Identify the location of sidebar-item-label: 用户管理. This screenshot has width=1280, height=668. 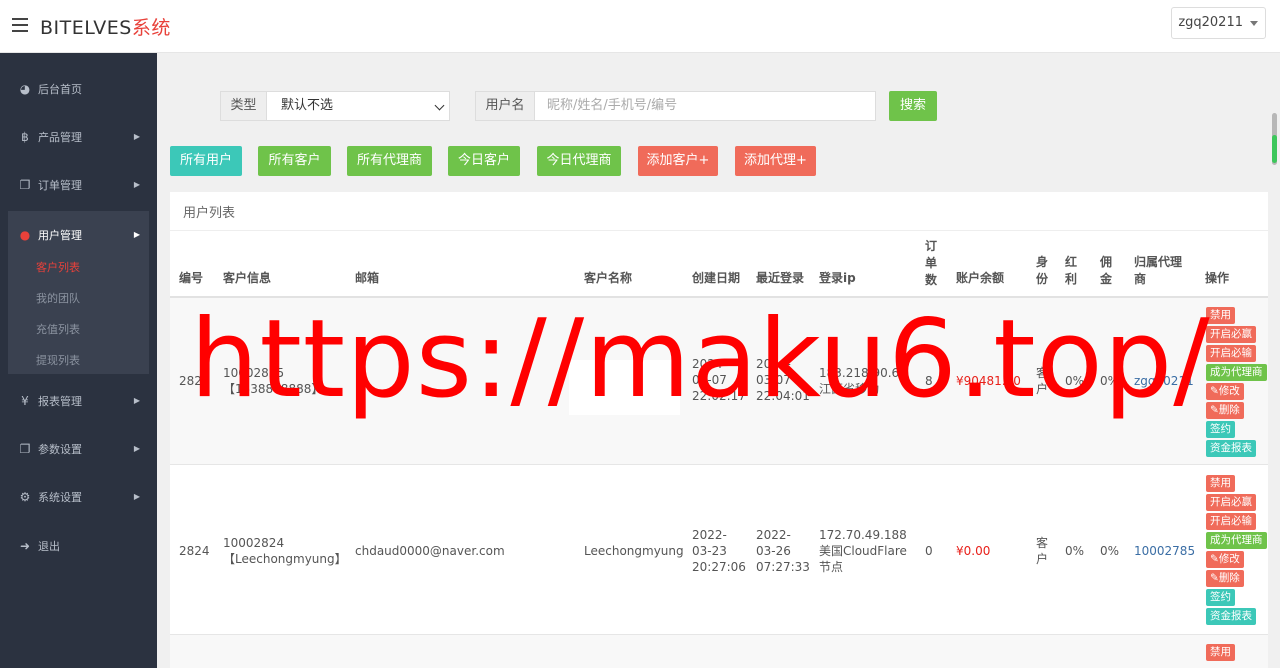
(60, 235).